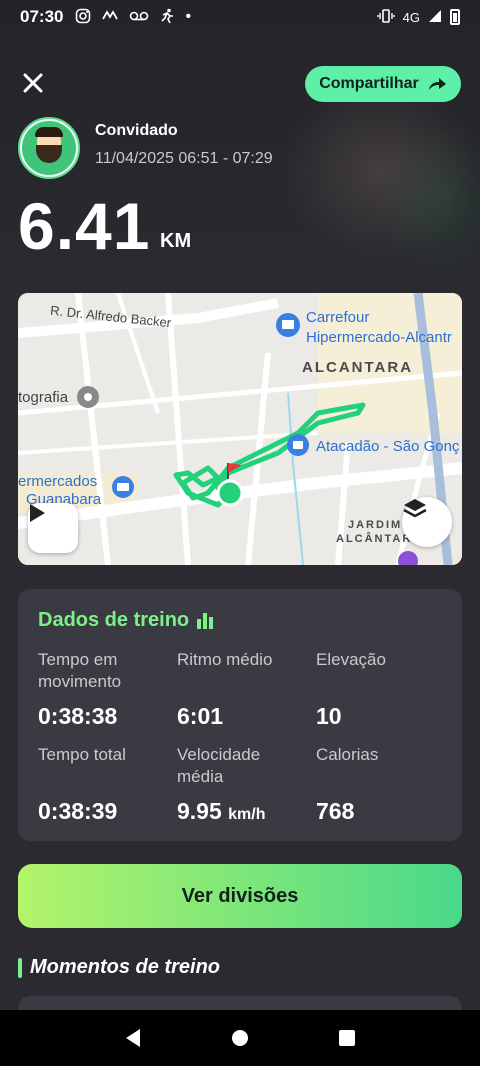 The width and height of the screenshot is (480, 1066). I want to click on share-arrow-icon, so click(437, 84).